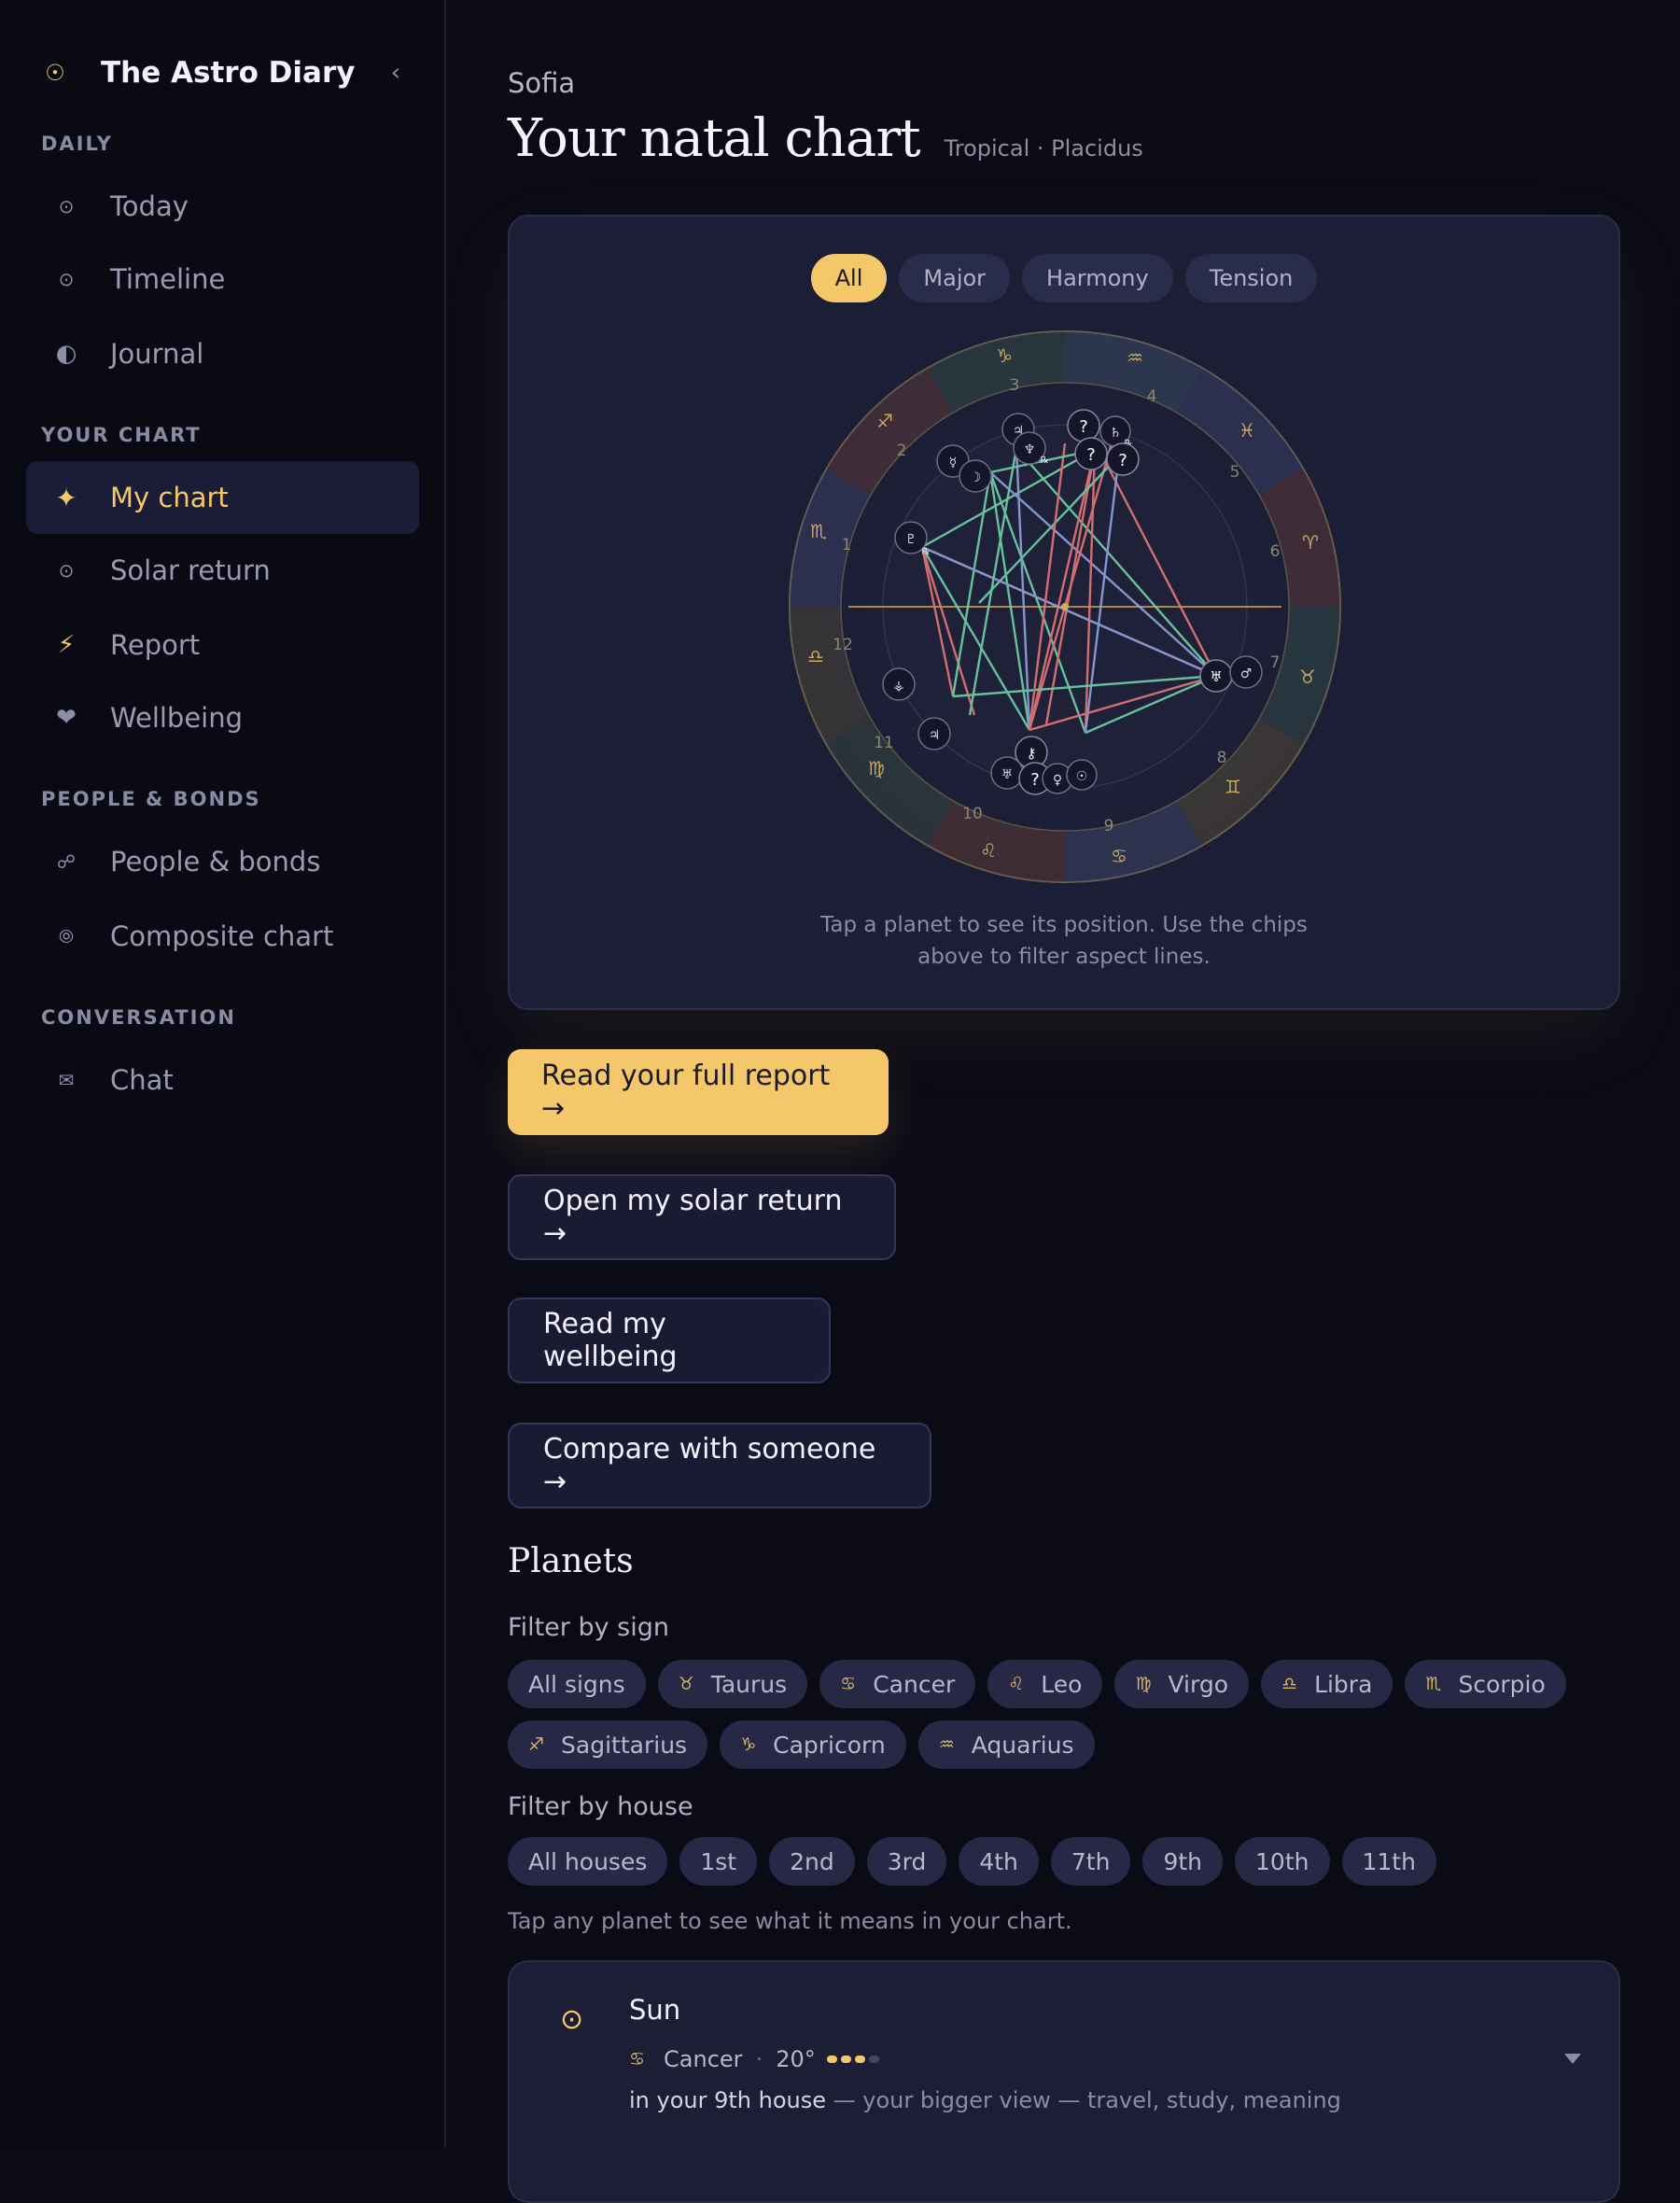  What do you see at coordinates (222, 354) in the screenshot?
I see `sidebar-item-journal: ◐ Journal` at bounding box center [222, 354].